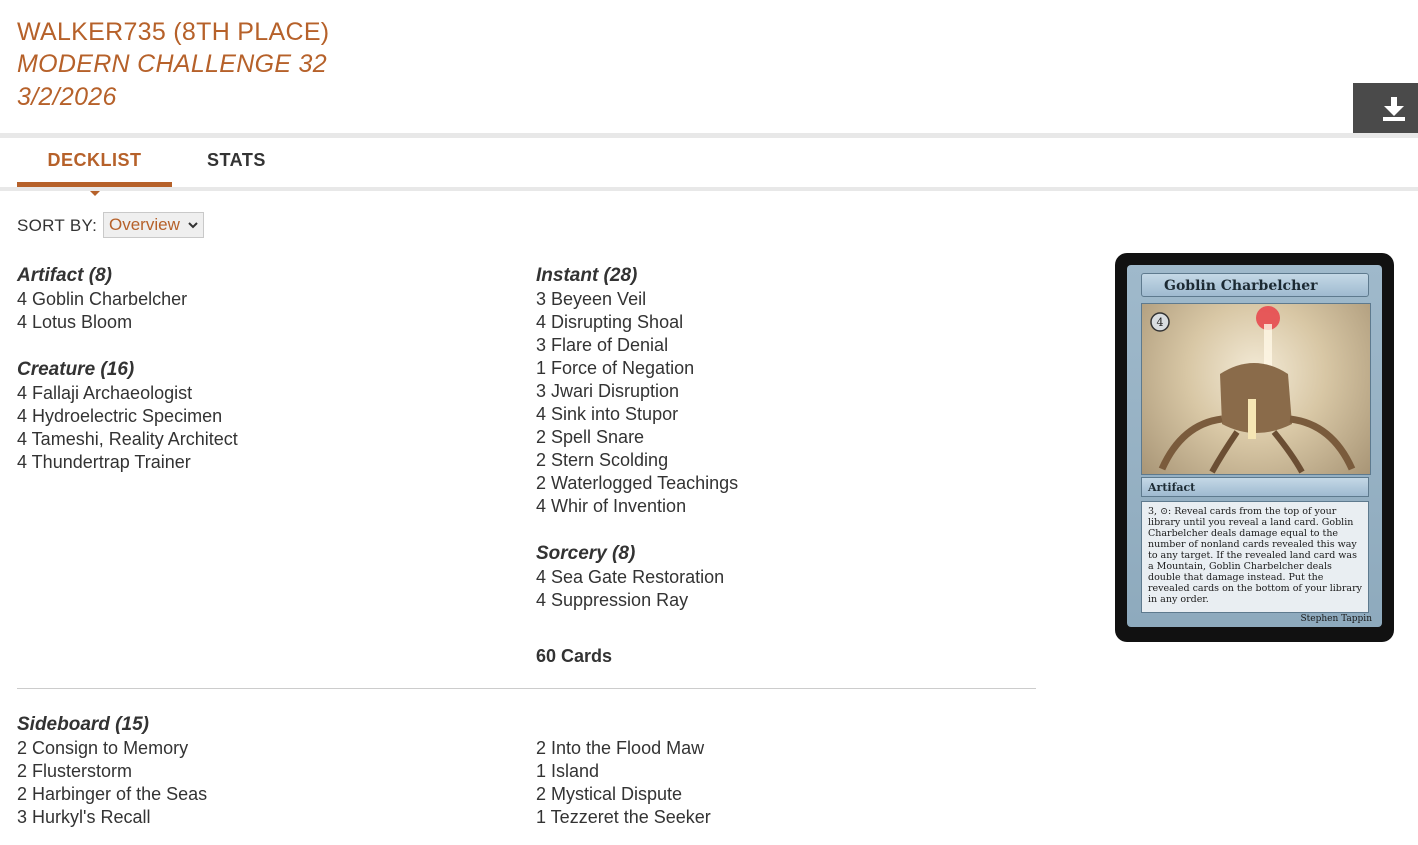 The height and width of the screenshot is (845, 1418). Describe the element at coordinates (1255, 285) in the screenshot. I see `card-name: Goblin Charbelcher` at that location.